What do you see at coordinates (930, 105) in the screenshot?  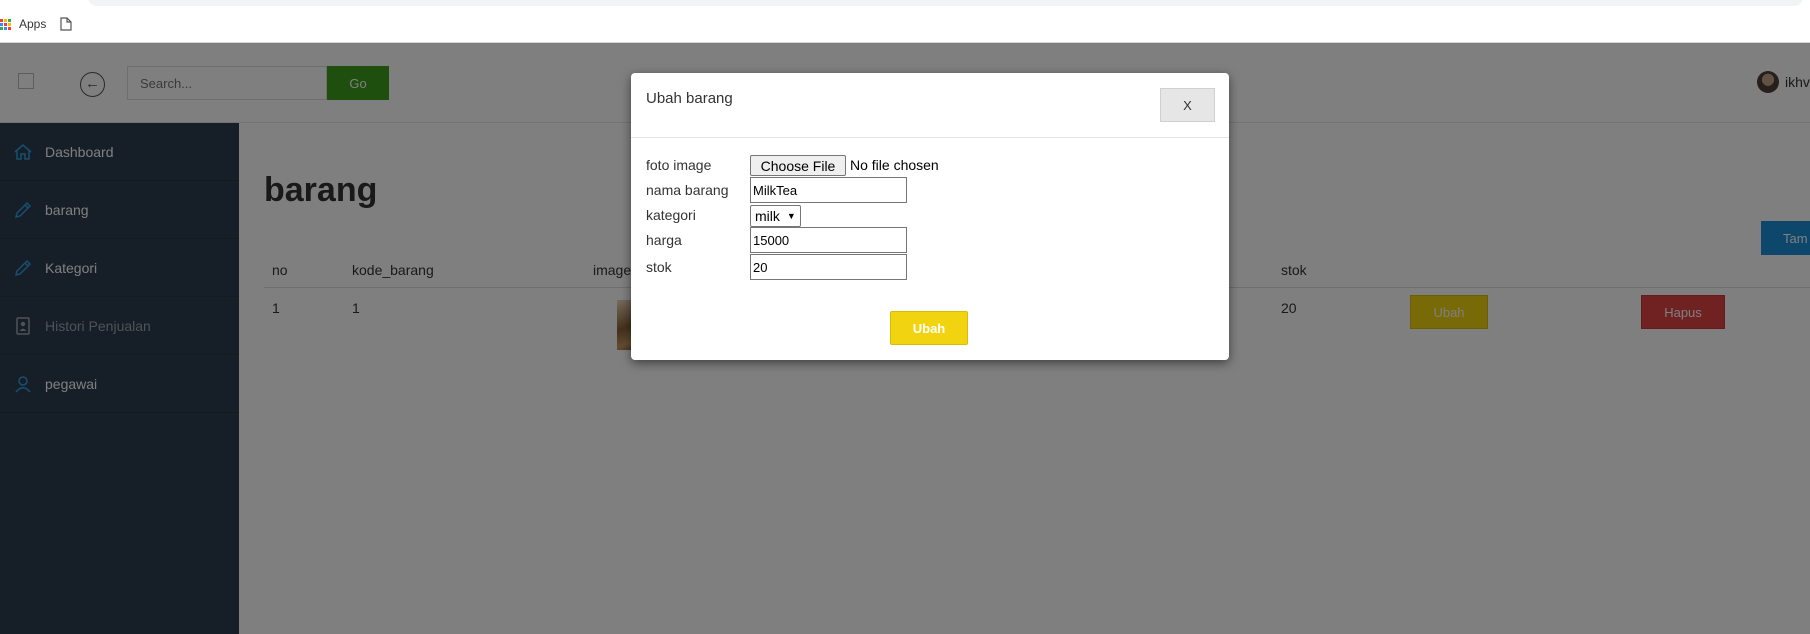 I see `modal-header: Ubah barang X` at bounding box center [930, 105].